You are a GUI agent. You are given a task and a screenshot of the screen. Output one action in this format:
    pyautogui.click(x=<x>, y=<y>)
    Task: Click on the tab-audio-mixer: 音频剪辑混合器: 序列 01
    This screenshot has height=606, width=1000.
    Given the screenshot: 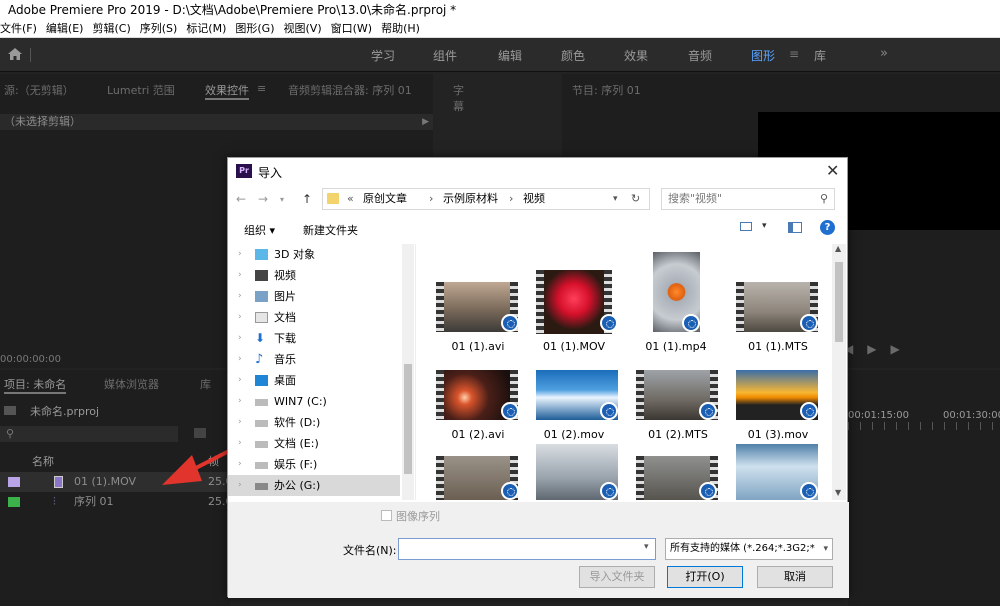 What is the action you would take?
    pyautogui.click(x=350, y=90)
    